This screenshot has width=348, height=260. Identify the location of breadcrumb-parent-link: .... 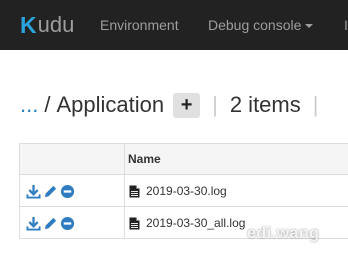
(29, 105).